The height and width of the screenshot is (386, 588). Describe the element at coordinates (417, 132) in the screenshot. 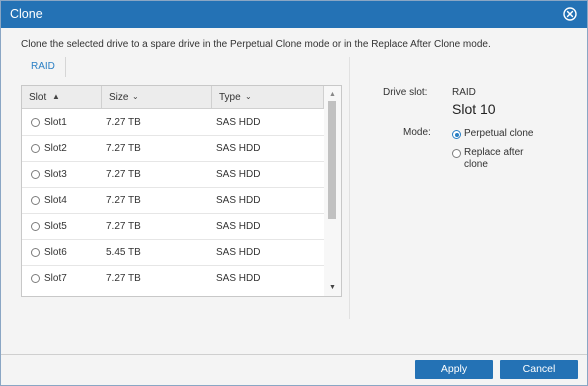

I see `mode-label: Mode:` at that location.